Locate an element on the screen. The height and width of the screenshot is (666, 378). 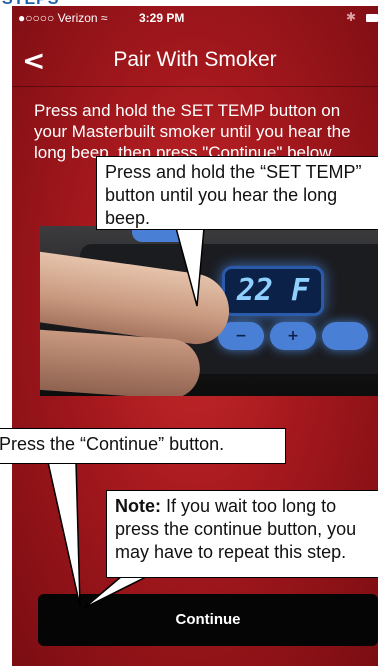
callout-press-continue: Press the “Continue” button. is located at coordinates (143, 446).